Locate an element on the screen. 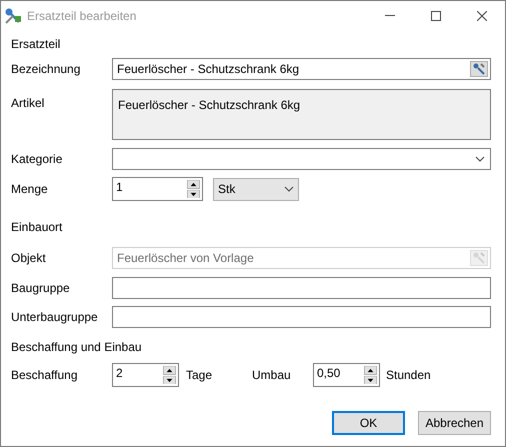  section-heading: Ersatzteil is located at coordinates (35, 44).